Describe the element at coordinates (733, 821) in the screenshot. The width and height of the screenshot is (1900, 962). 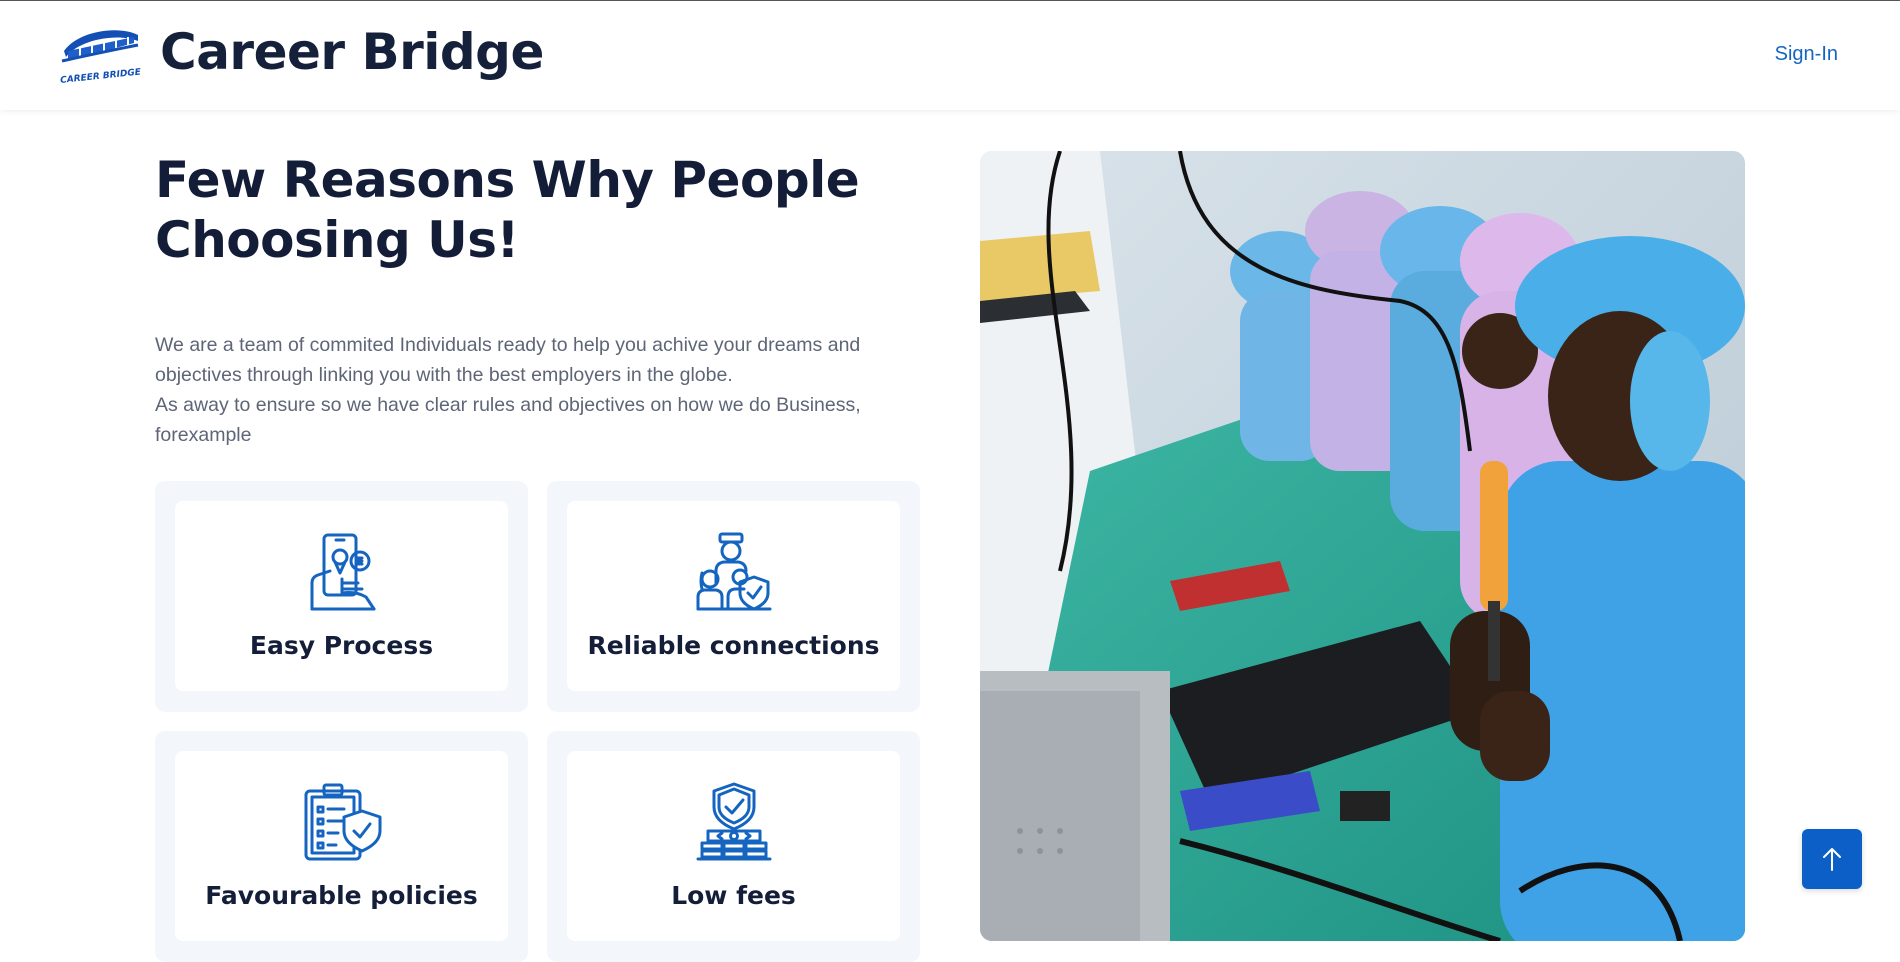
I see `shield-money-icon` at that location.